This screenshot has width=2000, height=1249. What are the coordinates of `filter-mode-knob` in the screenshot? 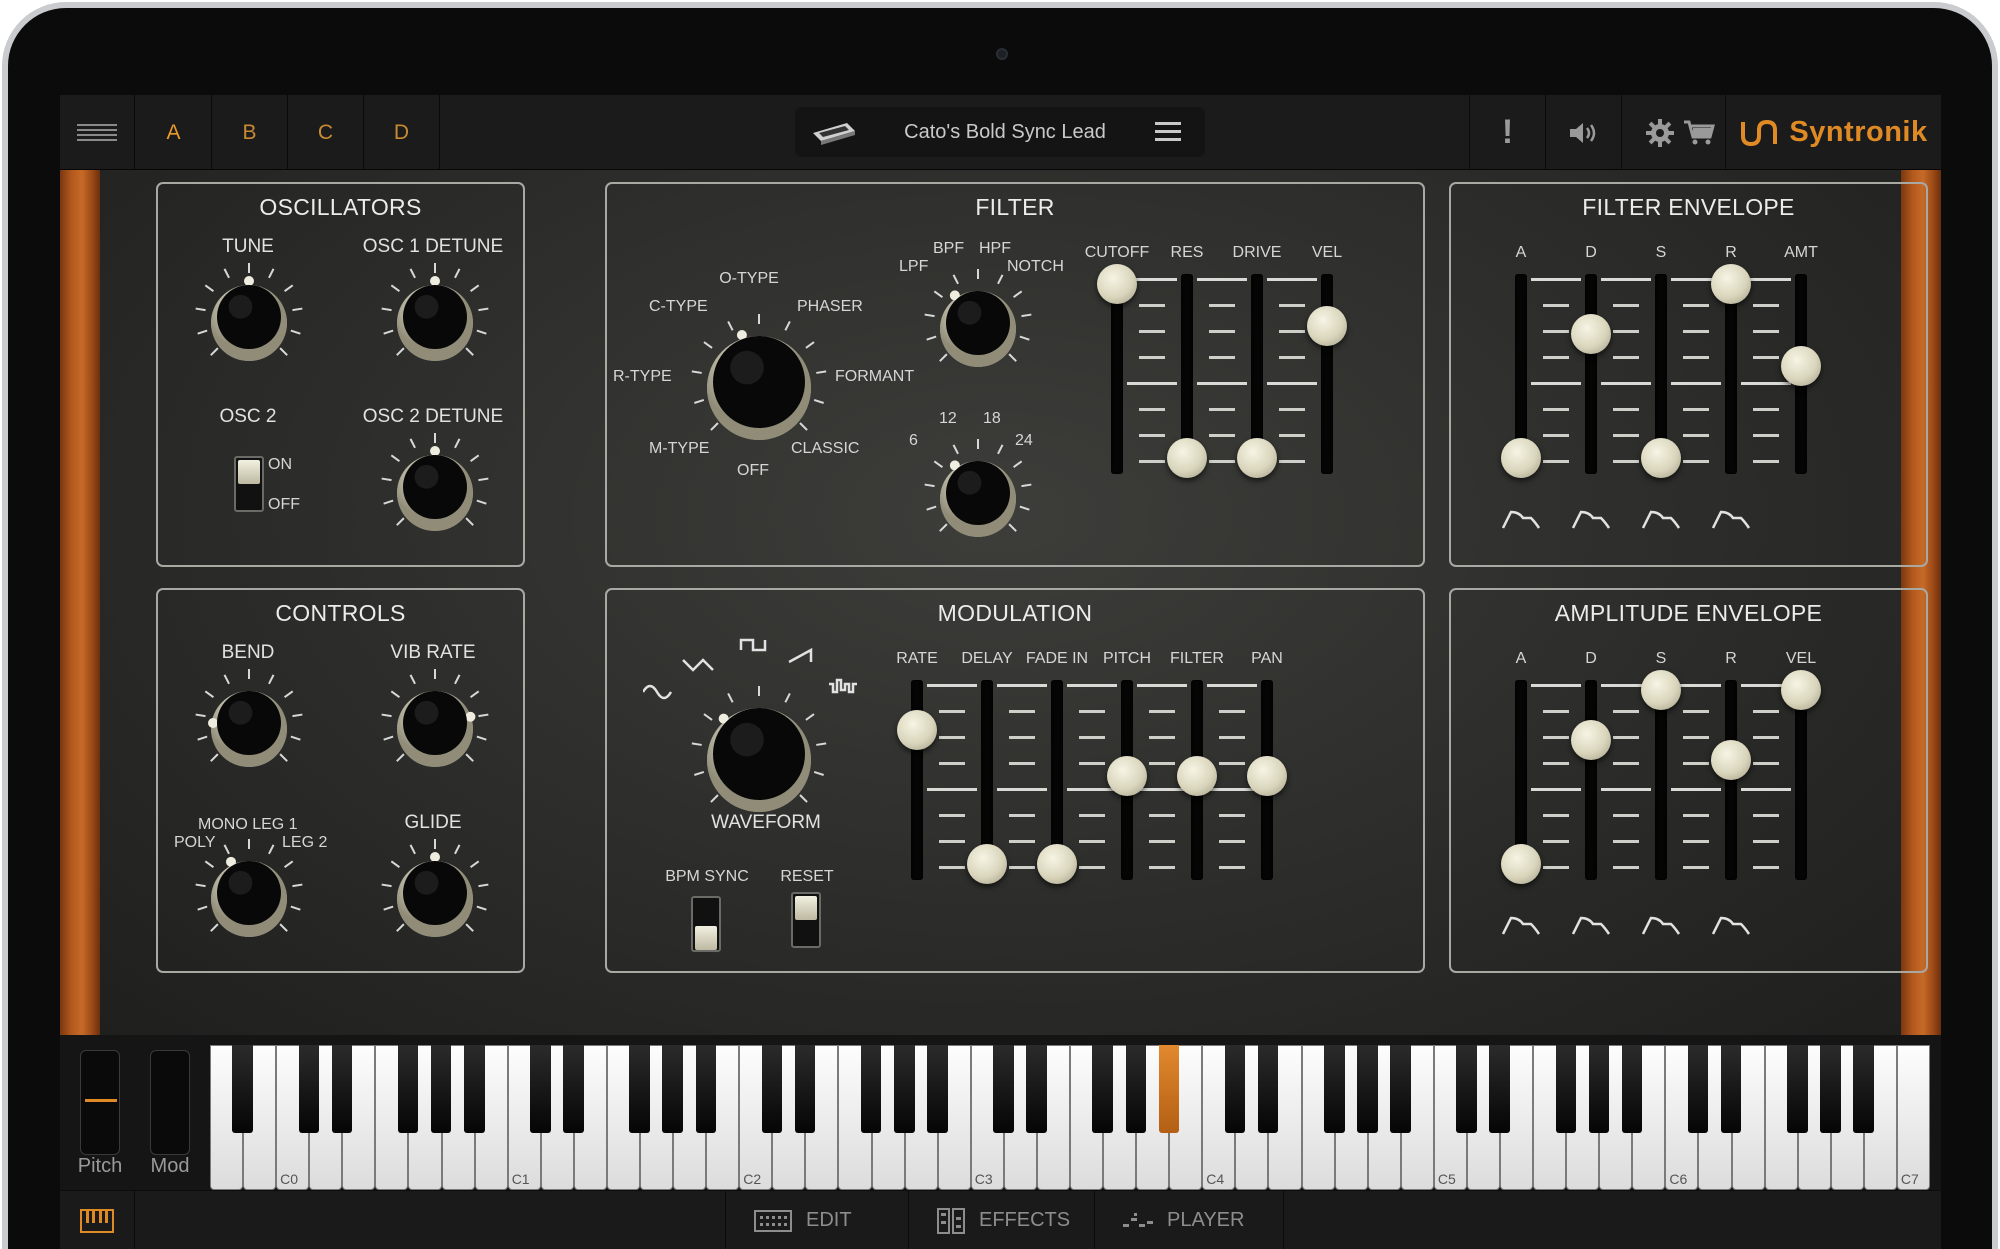 It's located at (978, 323).